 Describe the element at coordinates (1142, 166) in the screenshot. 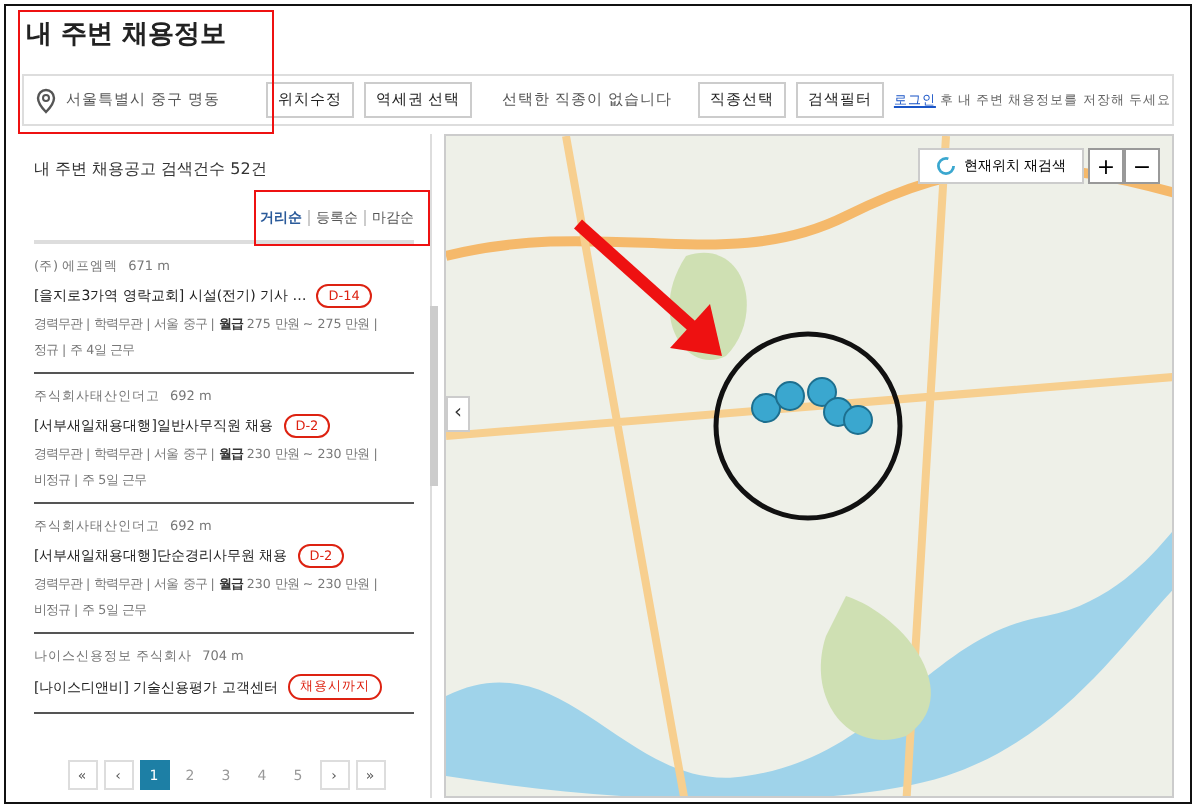

I see `zoom-out-button: −` at that location.